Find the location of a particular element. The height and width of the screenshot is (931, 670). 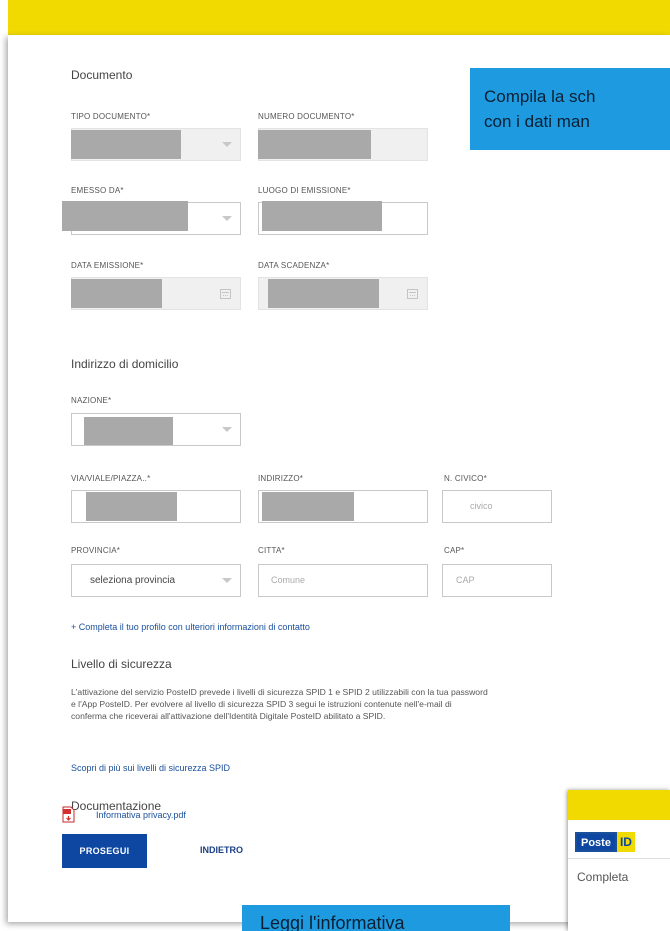

thumbnail-divider is located at coordinates (619, 858).